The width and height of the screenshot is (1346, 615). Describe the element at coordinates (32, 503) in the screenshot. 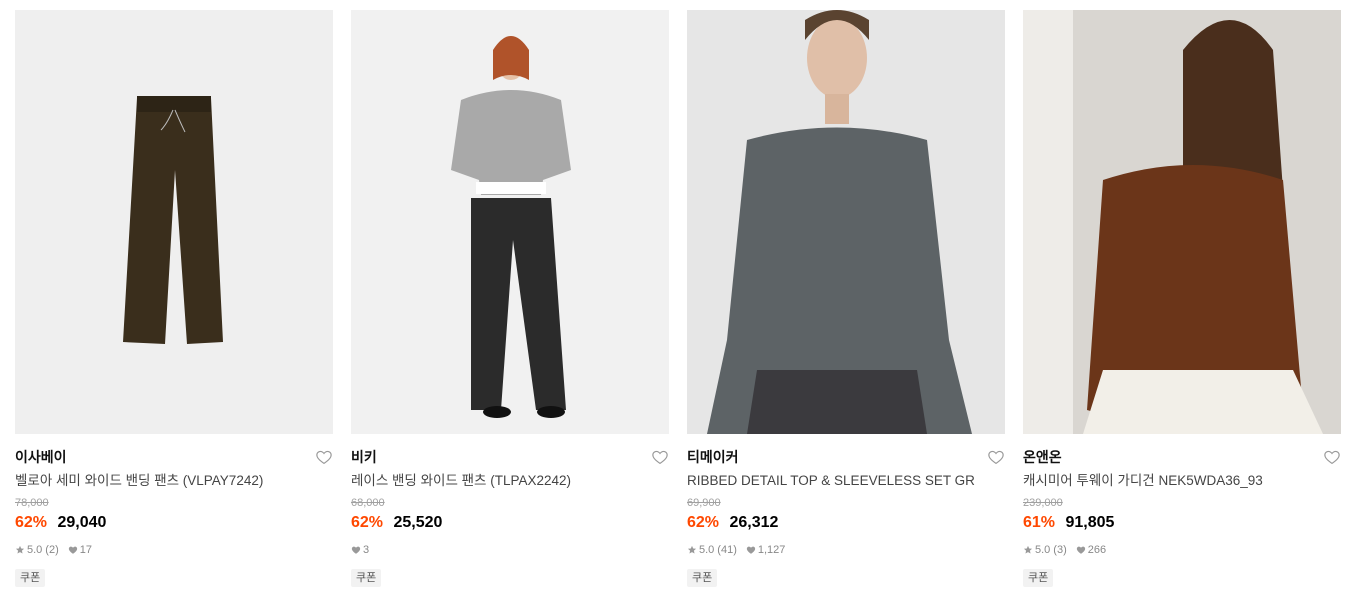

I see `original-price: 78,000` at that location.